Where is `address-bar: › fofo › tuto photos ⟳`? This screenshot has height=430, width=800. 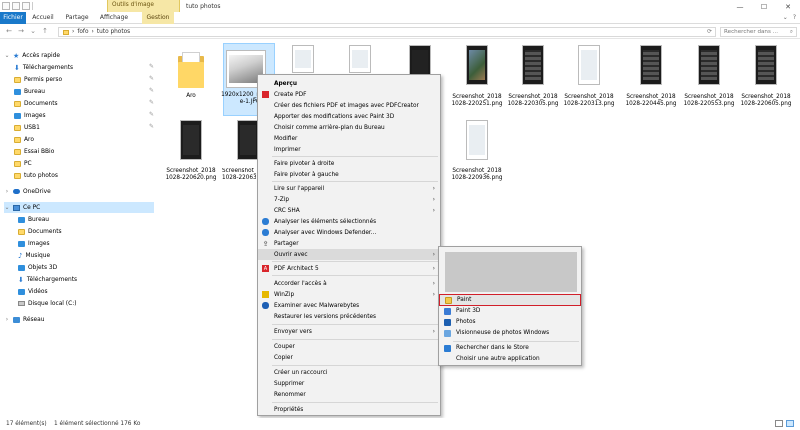
address-bar: › fofo › tuto photos ⟳ is located at coordinates (387, 32).